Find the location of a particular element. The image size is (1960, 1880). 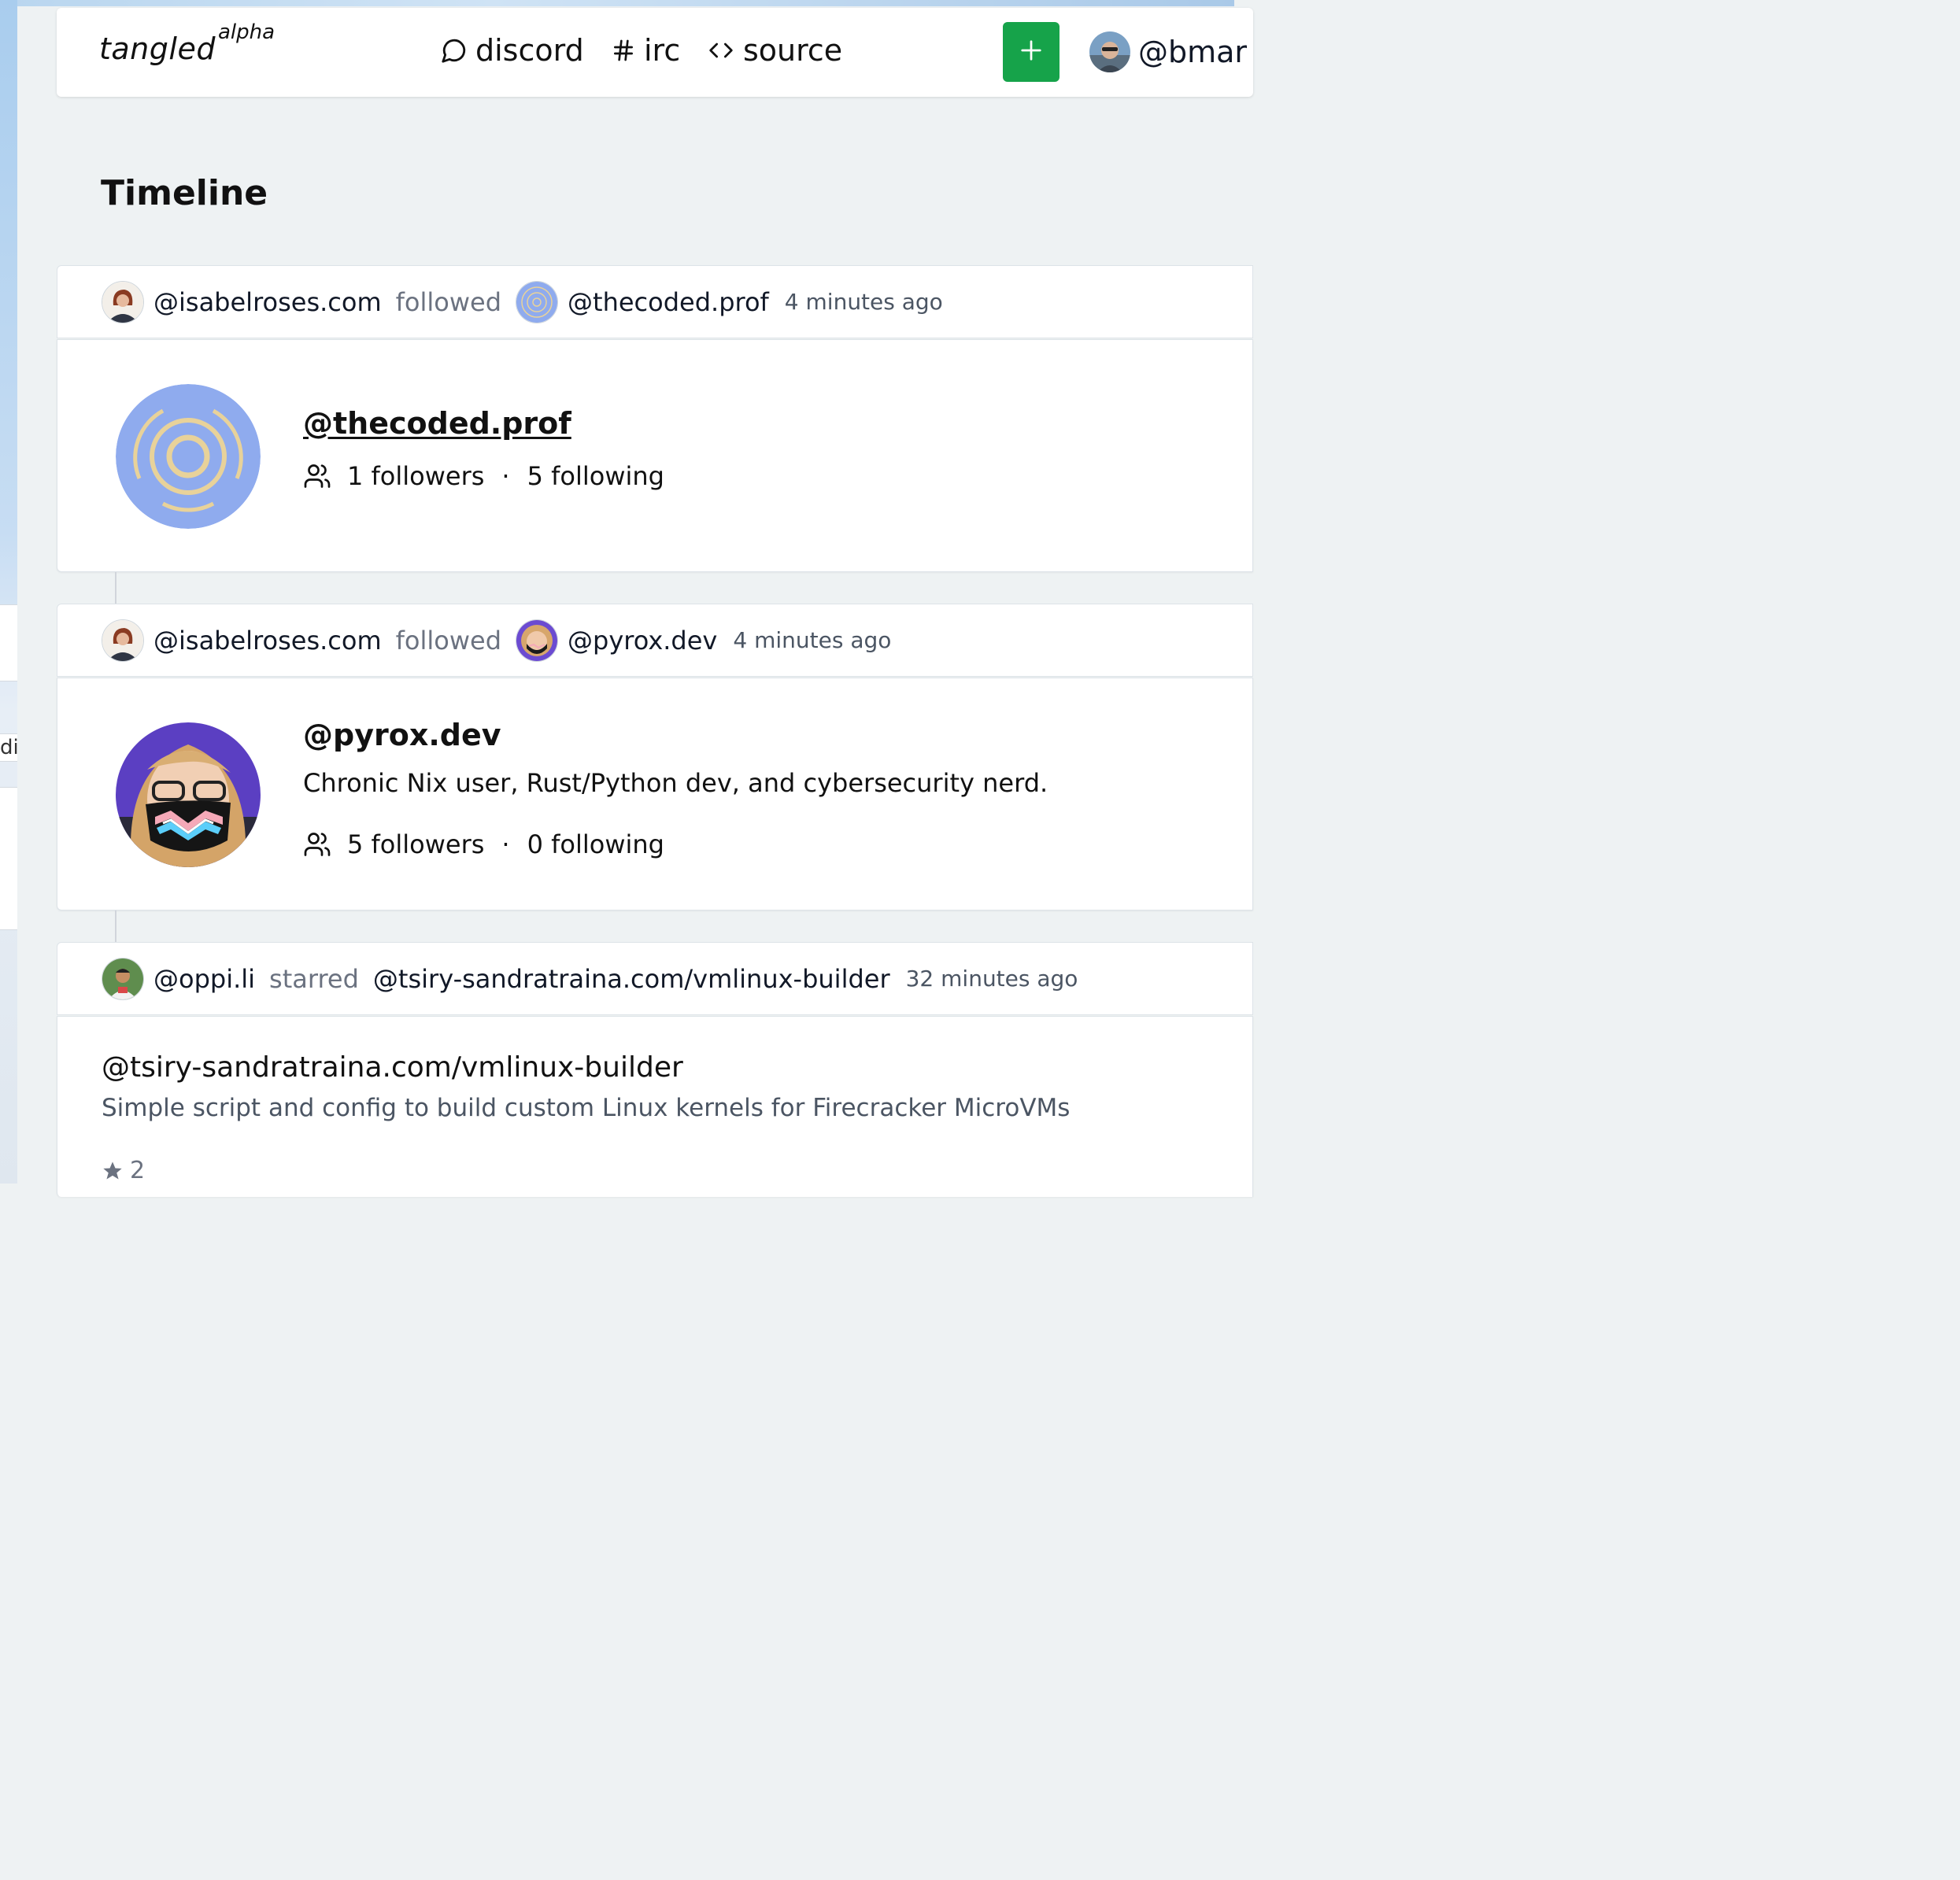

target-handle: @pyrox.dev is located at coordinates (642, 641).